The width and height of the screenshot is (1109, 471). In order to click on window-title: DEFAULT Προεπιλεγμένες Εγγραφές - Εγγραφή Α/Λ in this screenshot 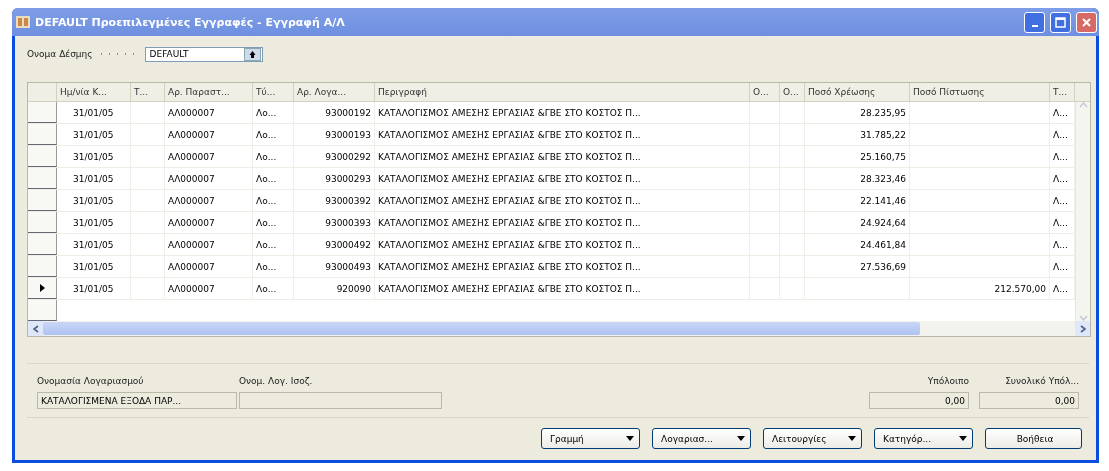, I will do `click(190, 22)`.